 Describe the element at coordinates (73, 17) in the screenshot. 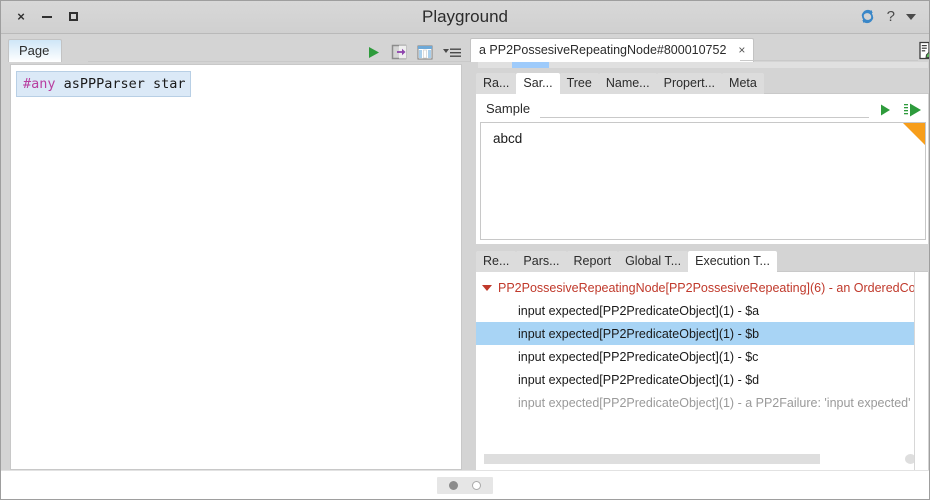

I see `maximize-window-button` at that location.